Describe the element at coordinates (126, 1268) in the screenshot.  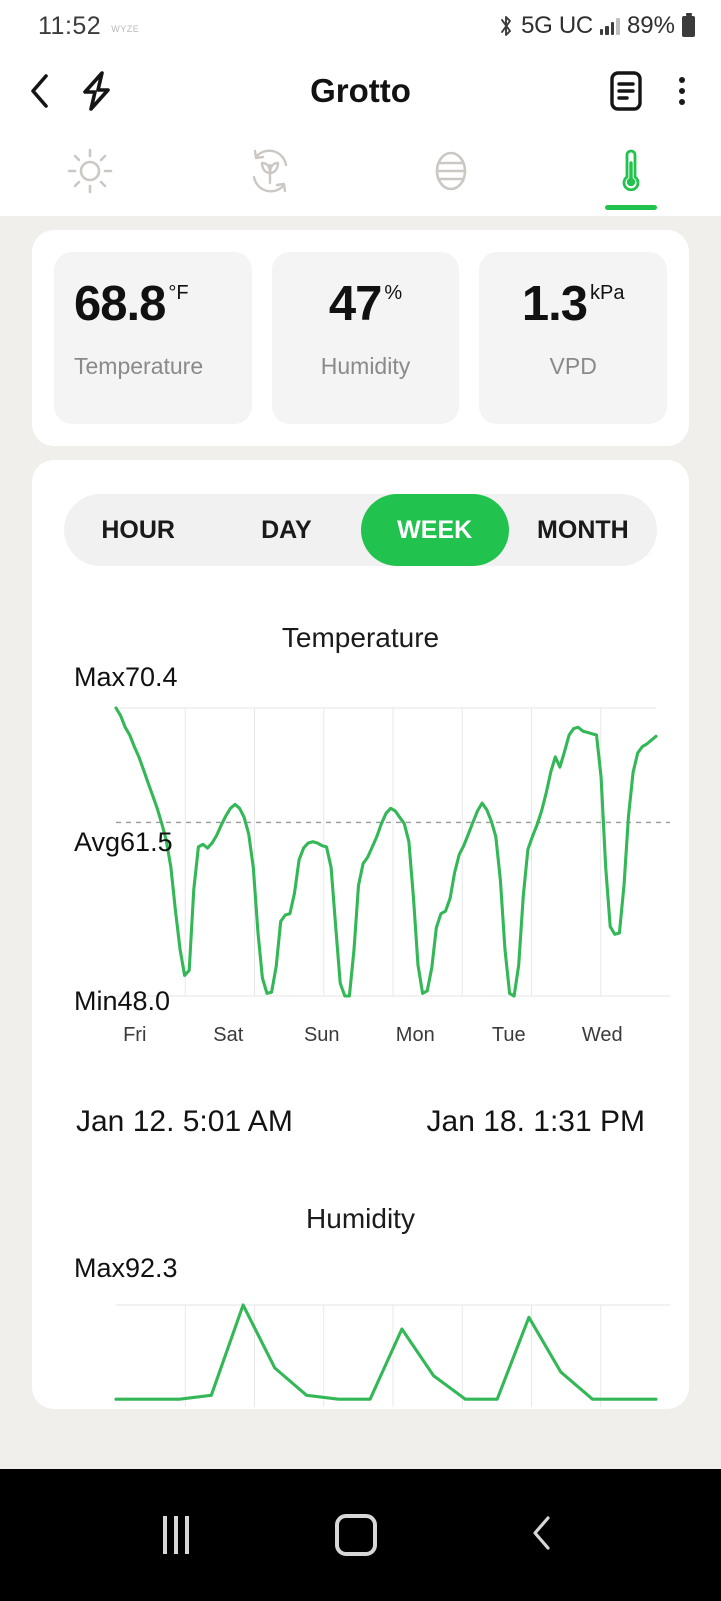
I see `humidity-max-label: Max92.3` at that location.